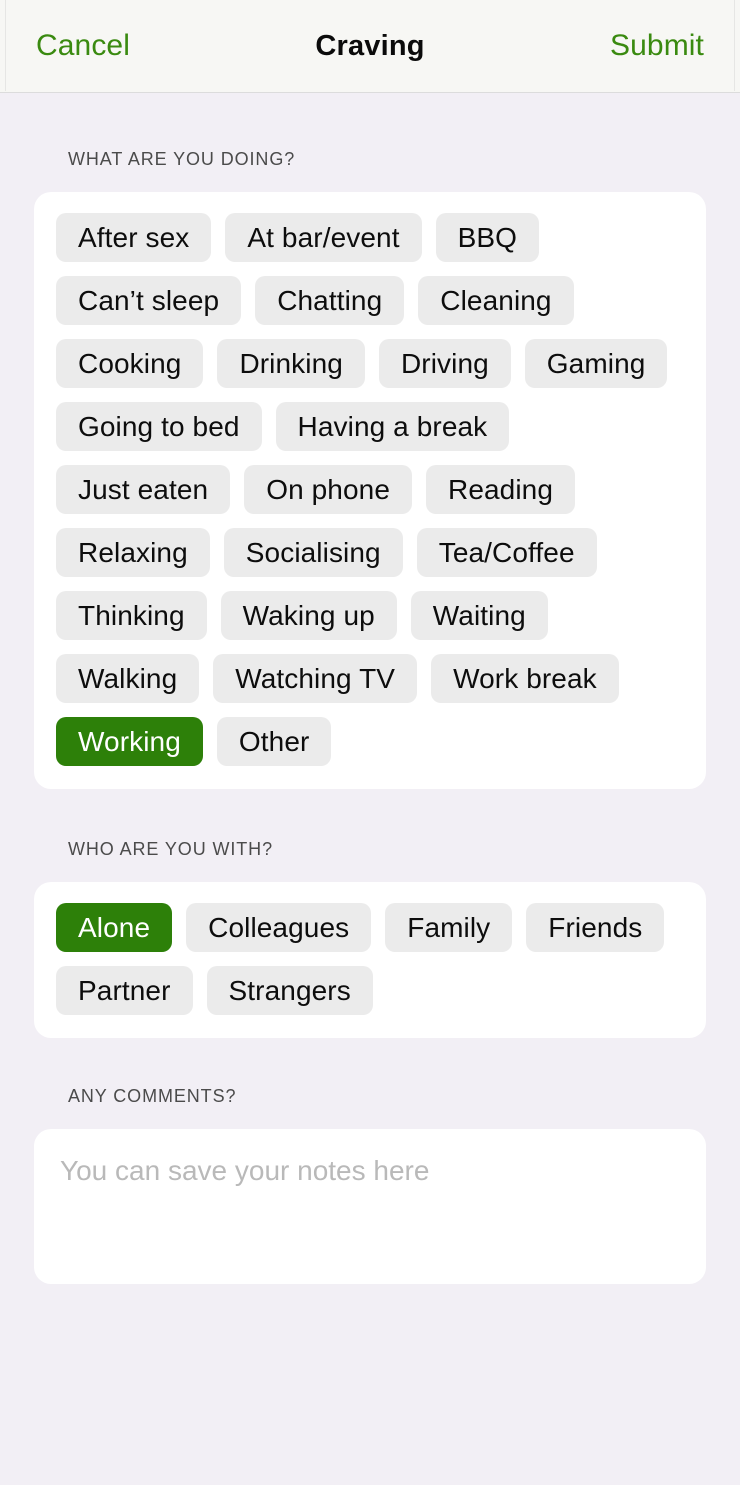 Image resolution: width=740 pixels, height=1485 pixels. I want to click on activity-chip-11: Having a break, so click(392, 426).